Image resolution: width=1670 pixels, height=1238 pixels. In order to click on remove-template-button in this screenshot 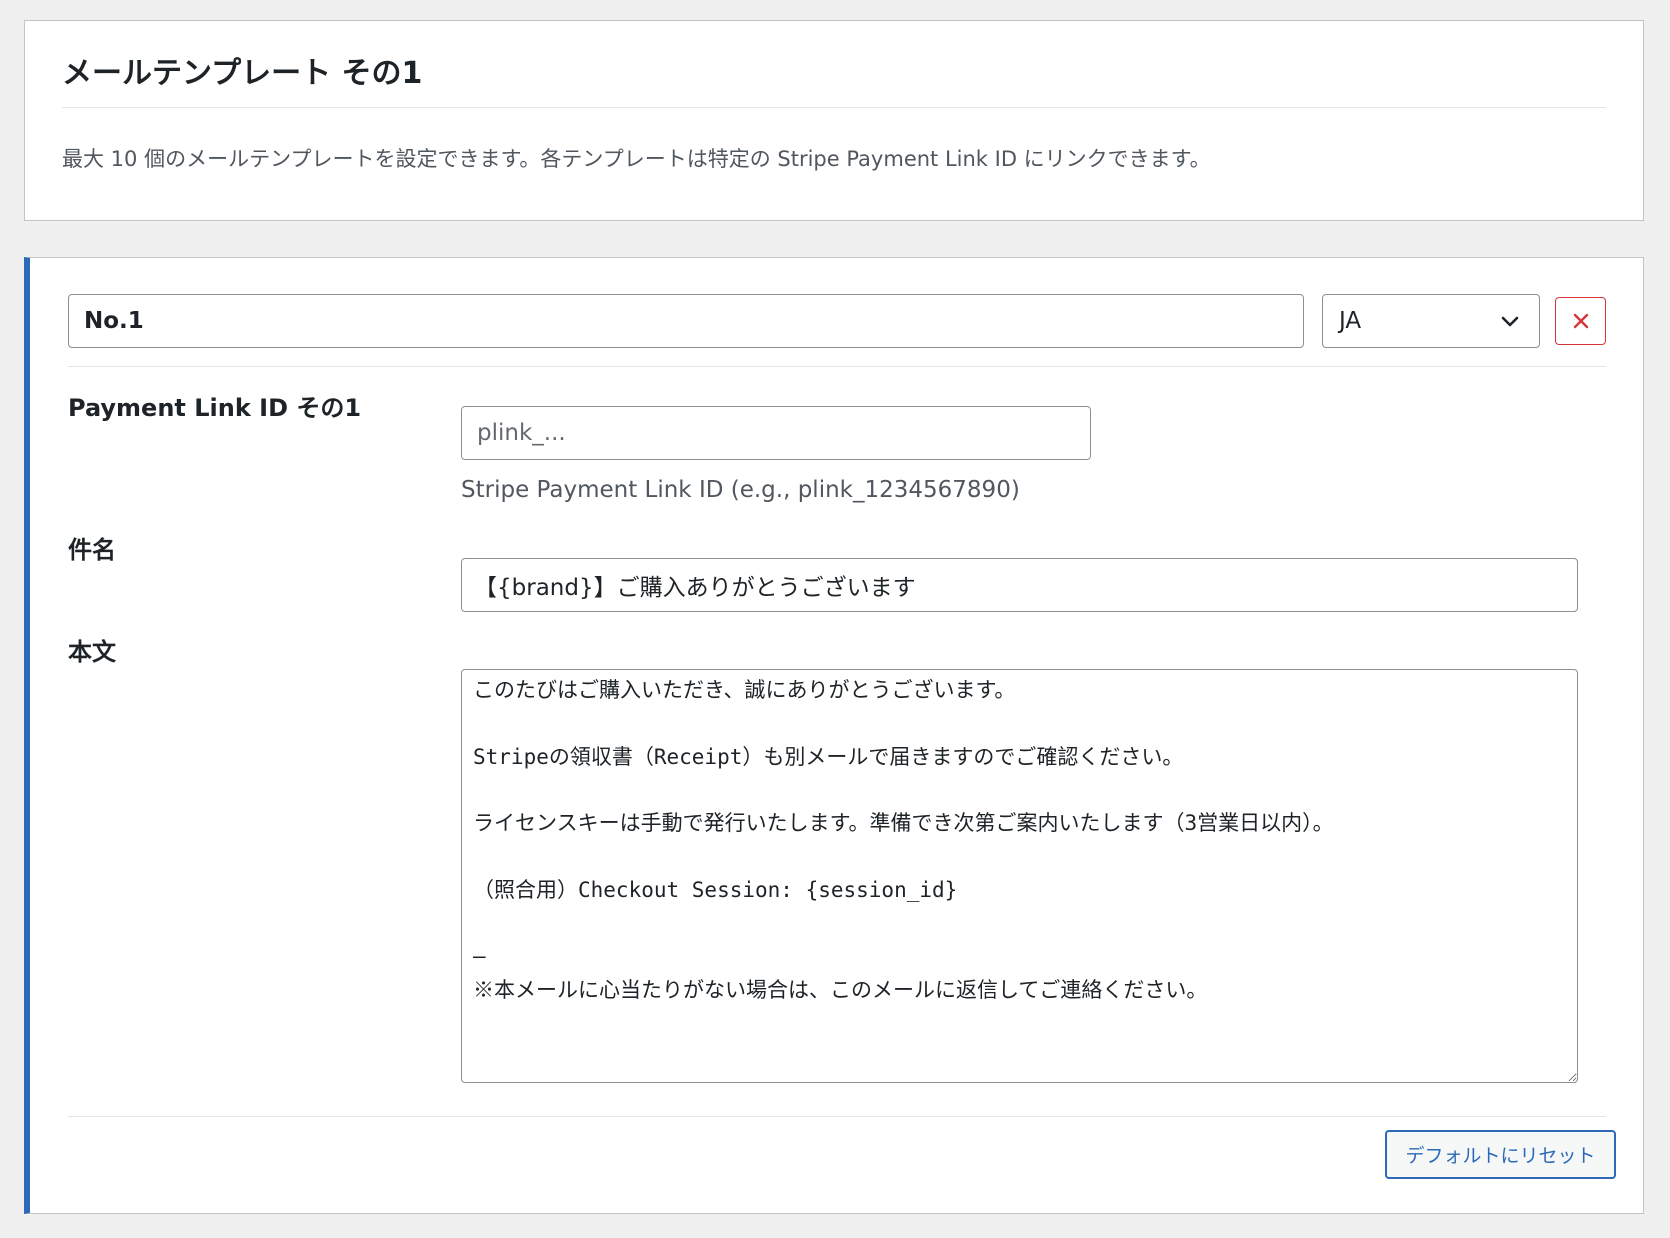, I will do `click(1580, 321)`.